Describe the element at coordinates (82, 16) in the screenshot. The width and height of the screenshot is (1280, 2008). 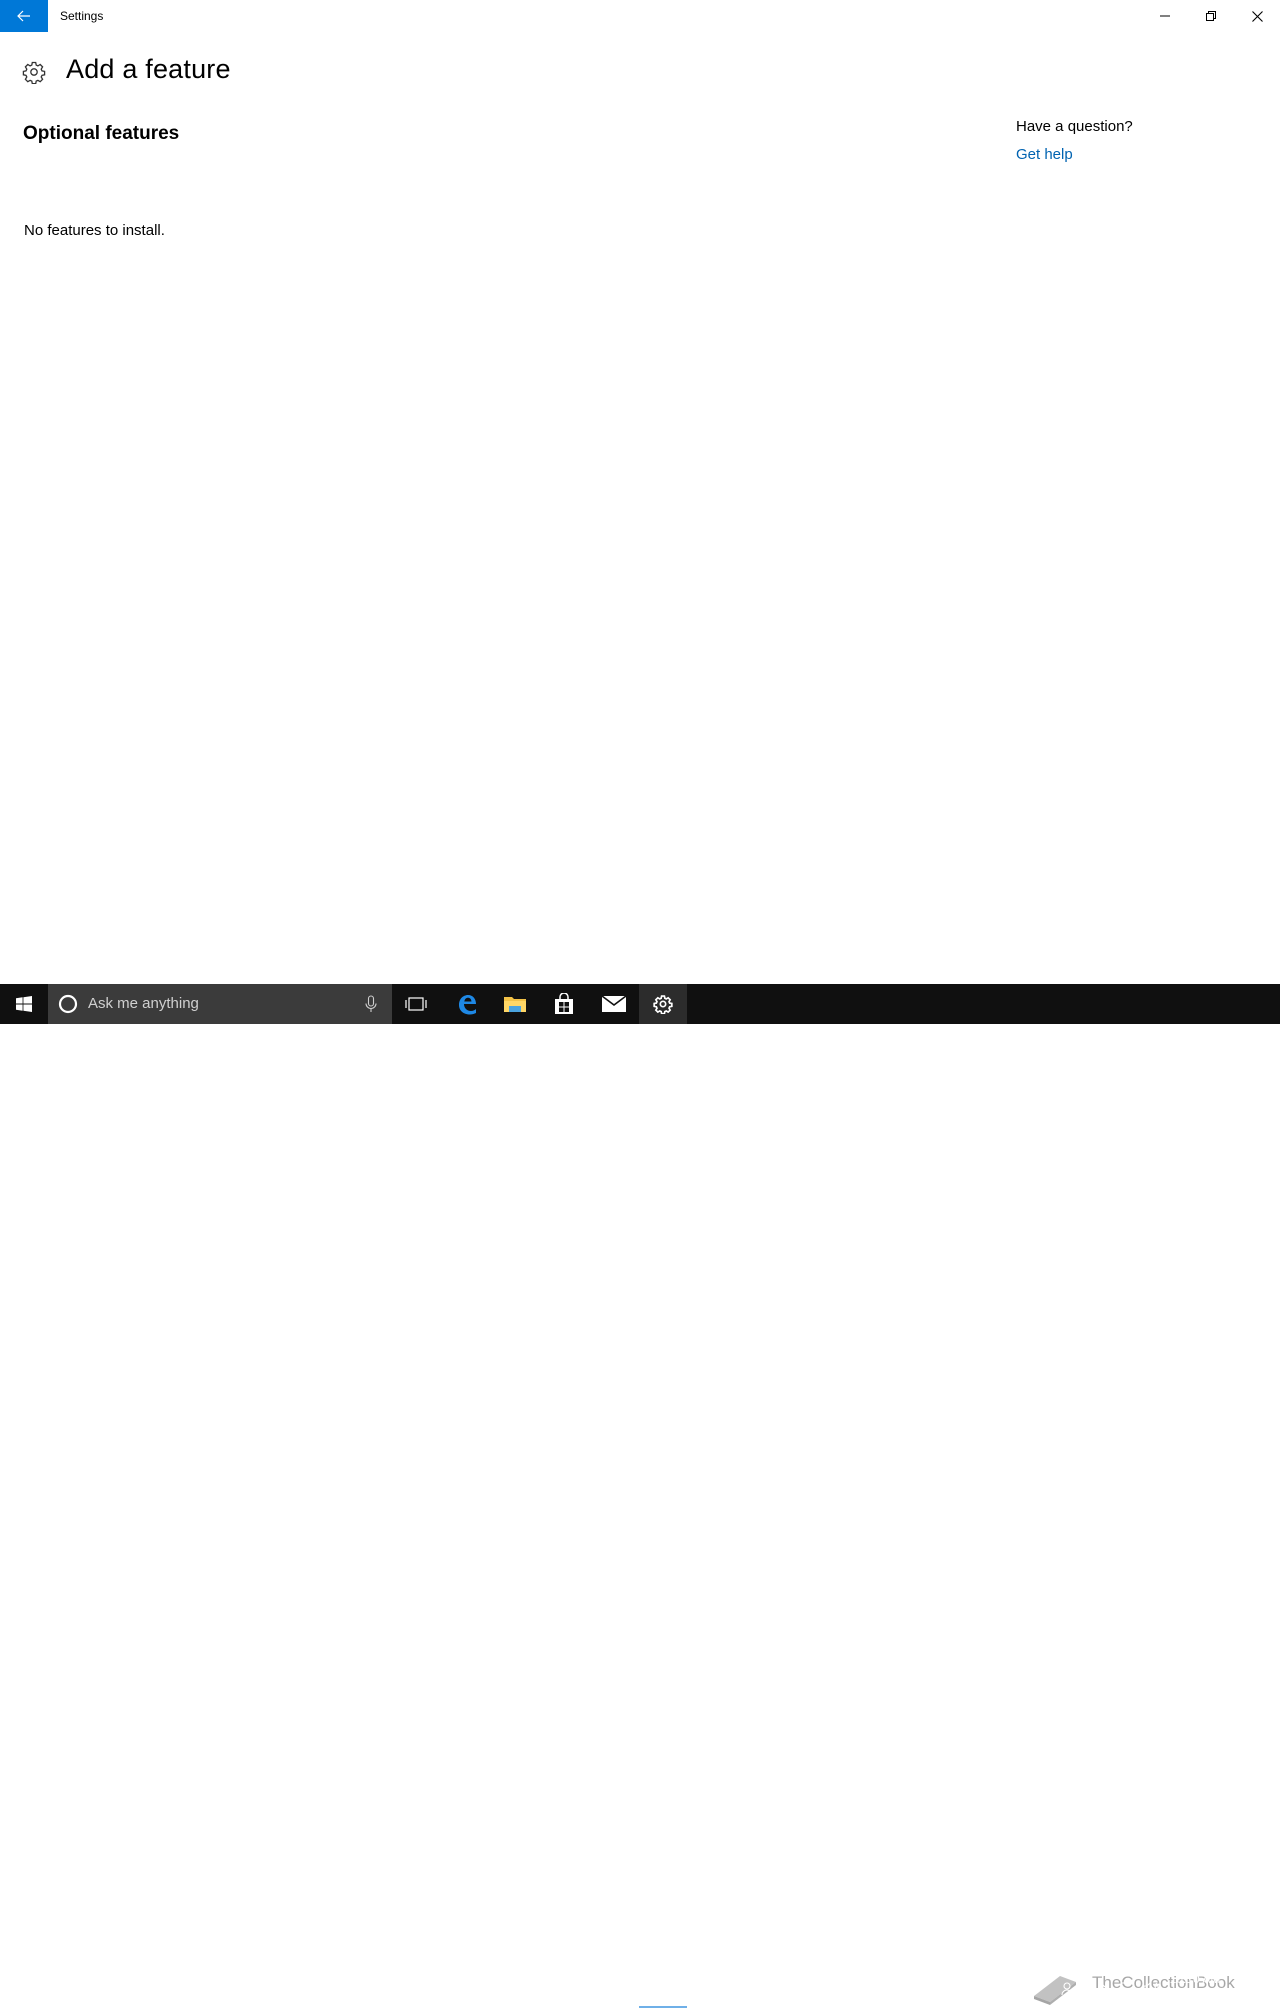
I see `window-title: Settings` at that location.